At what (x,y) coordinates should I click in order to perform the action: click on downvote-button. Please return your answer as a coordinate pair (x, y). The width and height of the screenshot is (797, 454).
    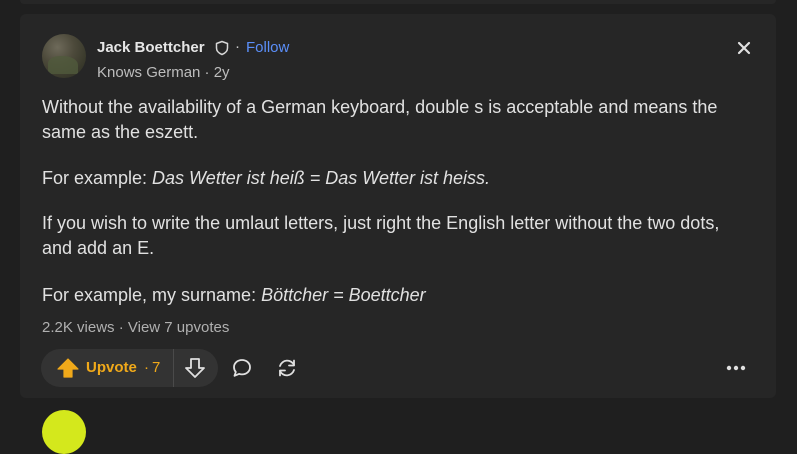
    Looking at the image, I should click on (196, 368).